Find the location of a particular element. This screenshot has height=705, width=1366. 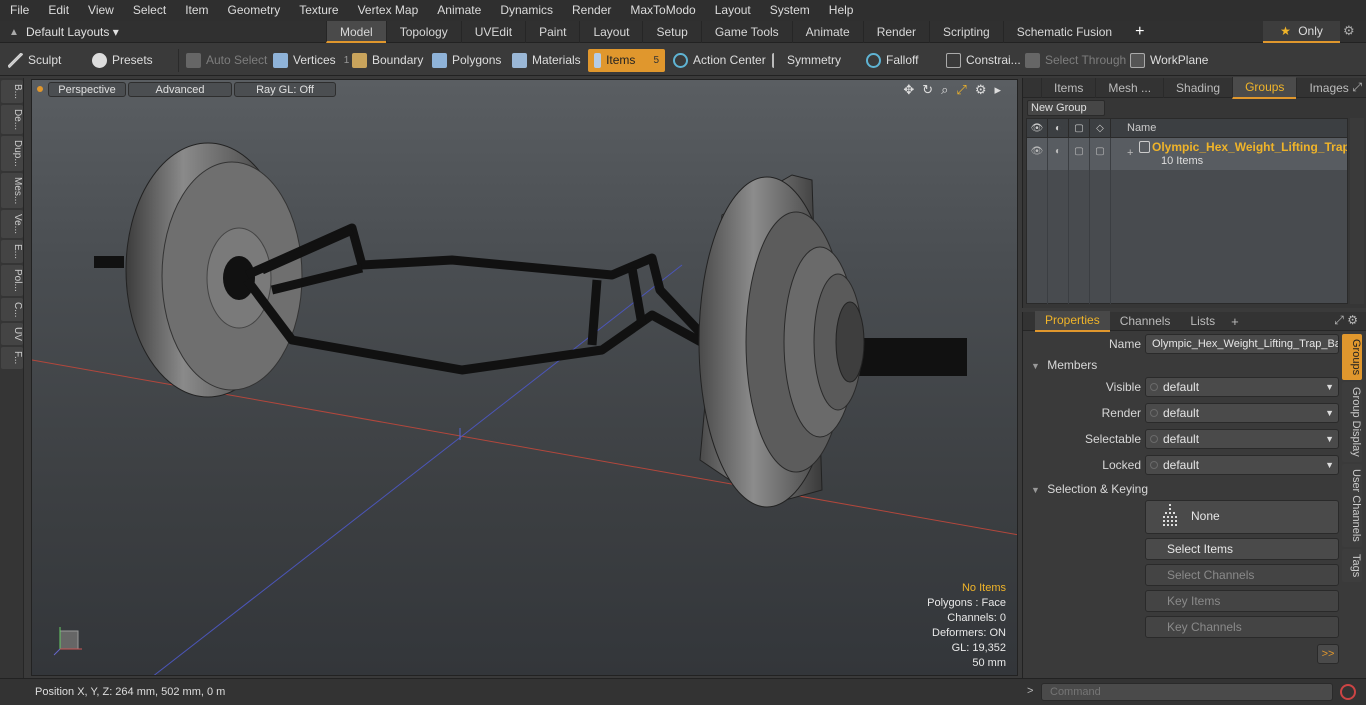

group-render-icon: ◐ is located at coordinates (1058, 154).